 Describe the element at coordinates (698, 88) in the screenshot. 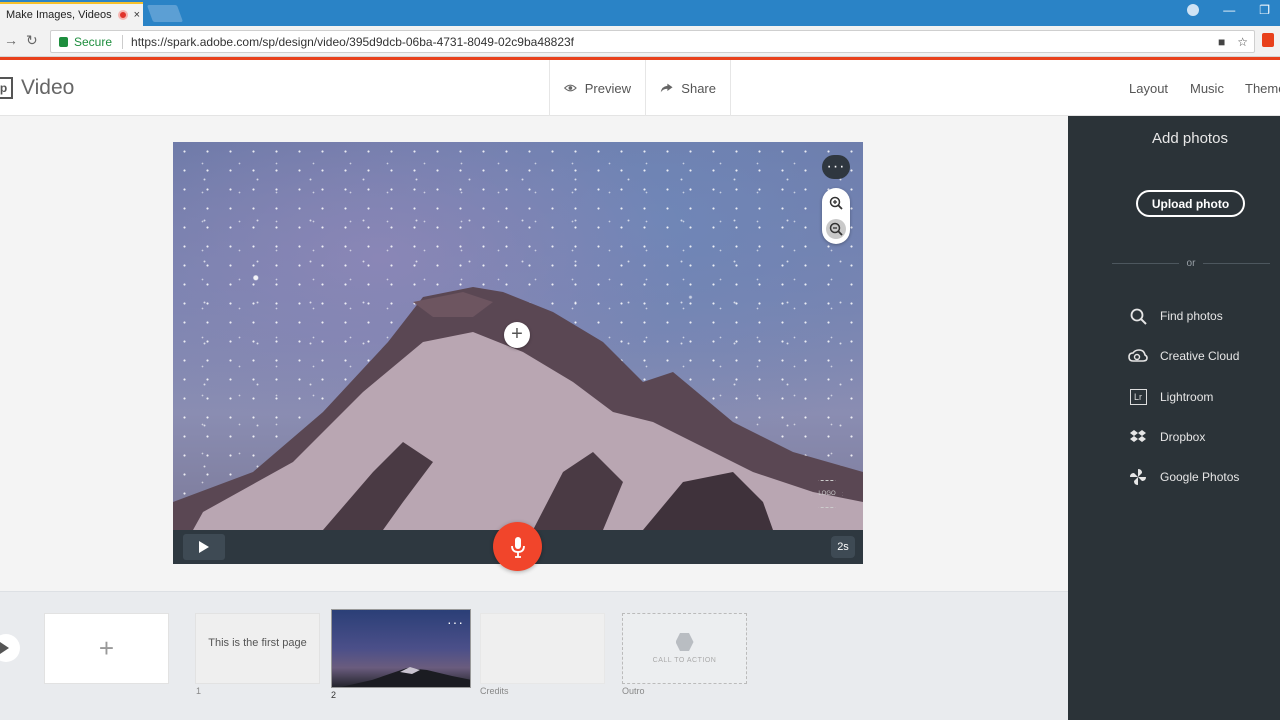

I see `share-label: Share` at that location.